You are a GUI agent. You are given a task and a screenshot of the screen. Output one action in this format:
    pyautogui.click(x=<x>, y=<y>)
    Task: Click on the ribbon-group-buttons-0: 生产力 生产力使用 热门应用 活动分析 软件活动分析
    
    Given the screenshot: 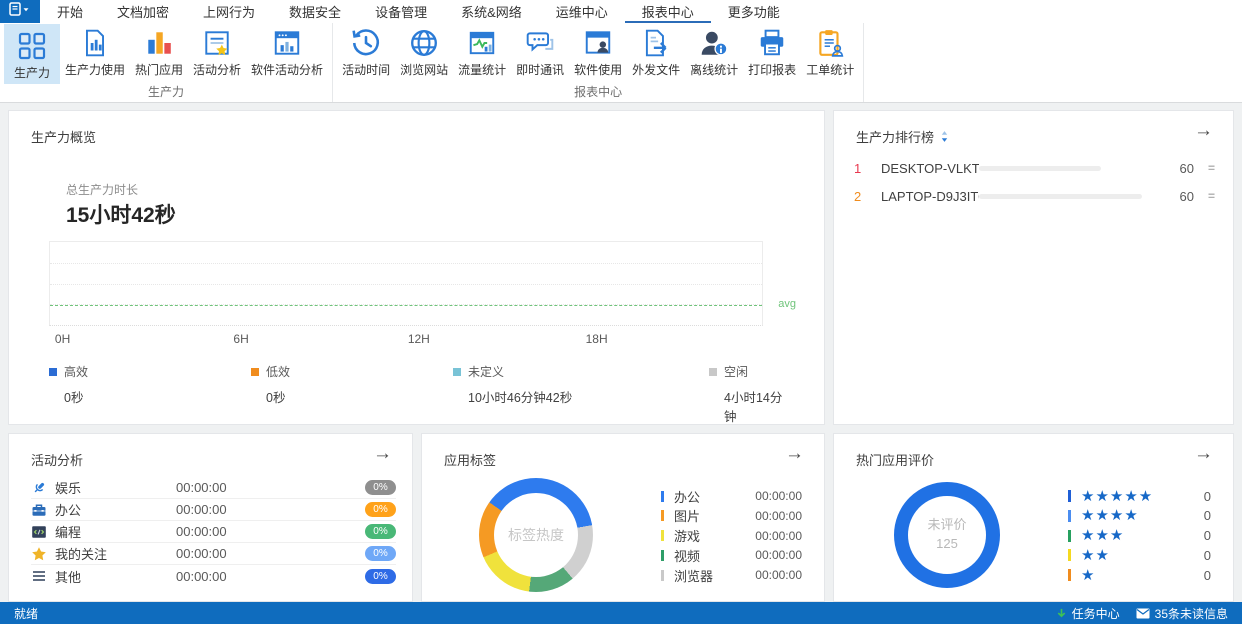 What is the action you would take?
    pyautogui.click(x=166, y=54)
    